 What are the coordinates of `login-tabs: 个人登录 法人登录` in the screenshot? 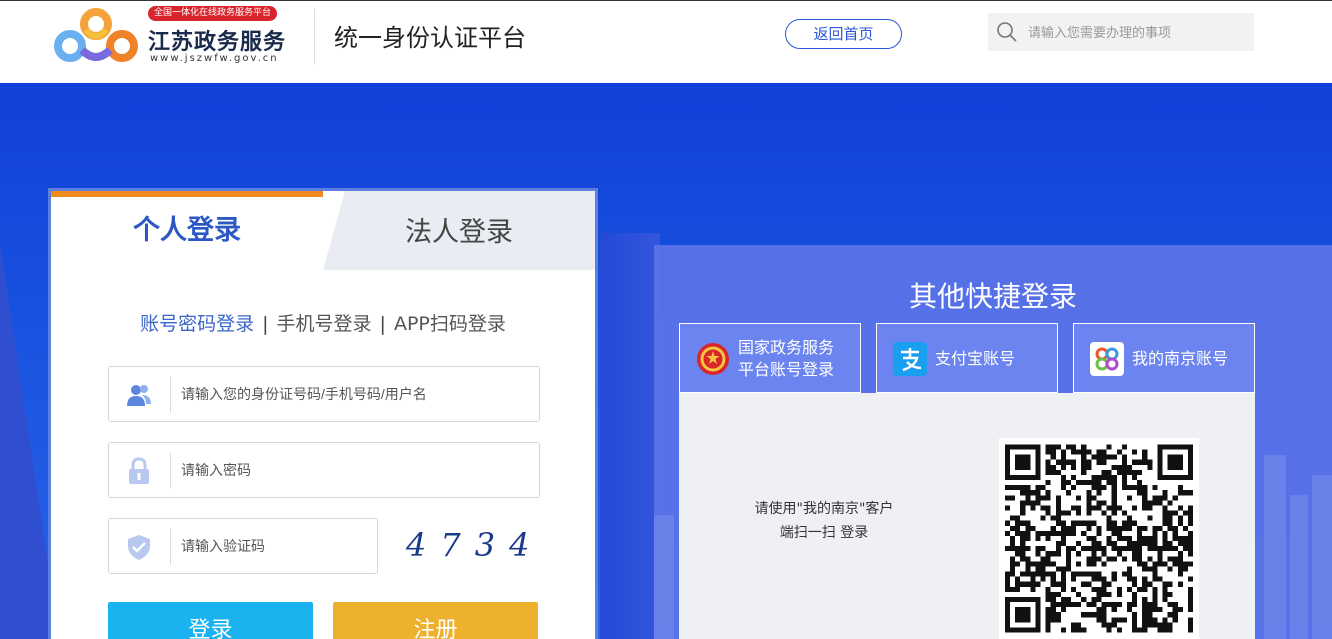 It's located at (323, 230).